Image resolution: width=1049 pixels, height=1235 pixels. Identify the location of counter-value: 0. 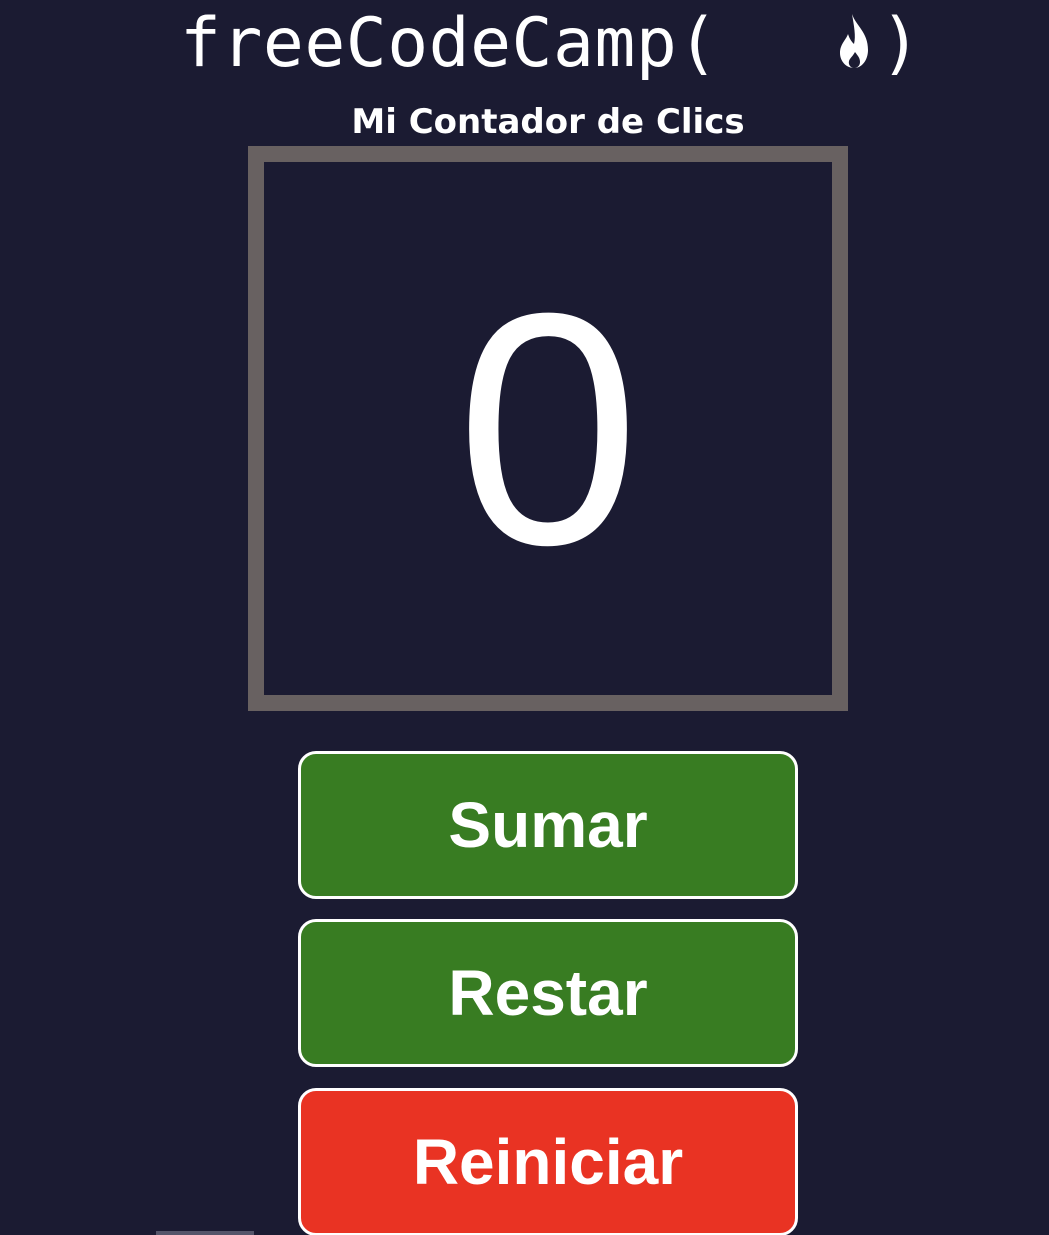
(548, 428).